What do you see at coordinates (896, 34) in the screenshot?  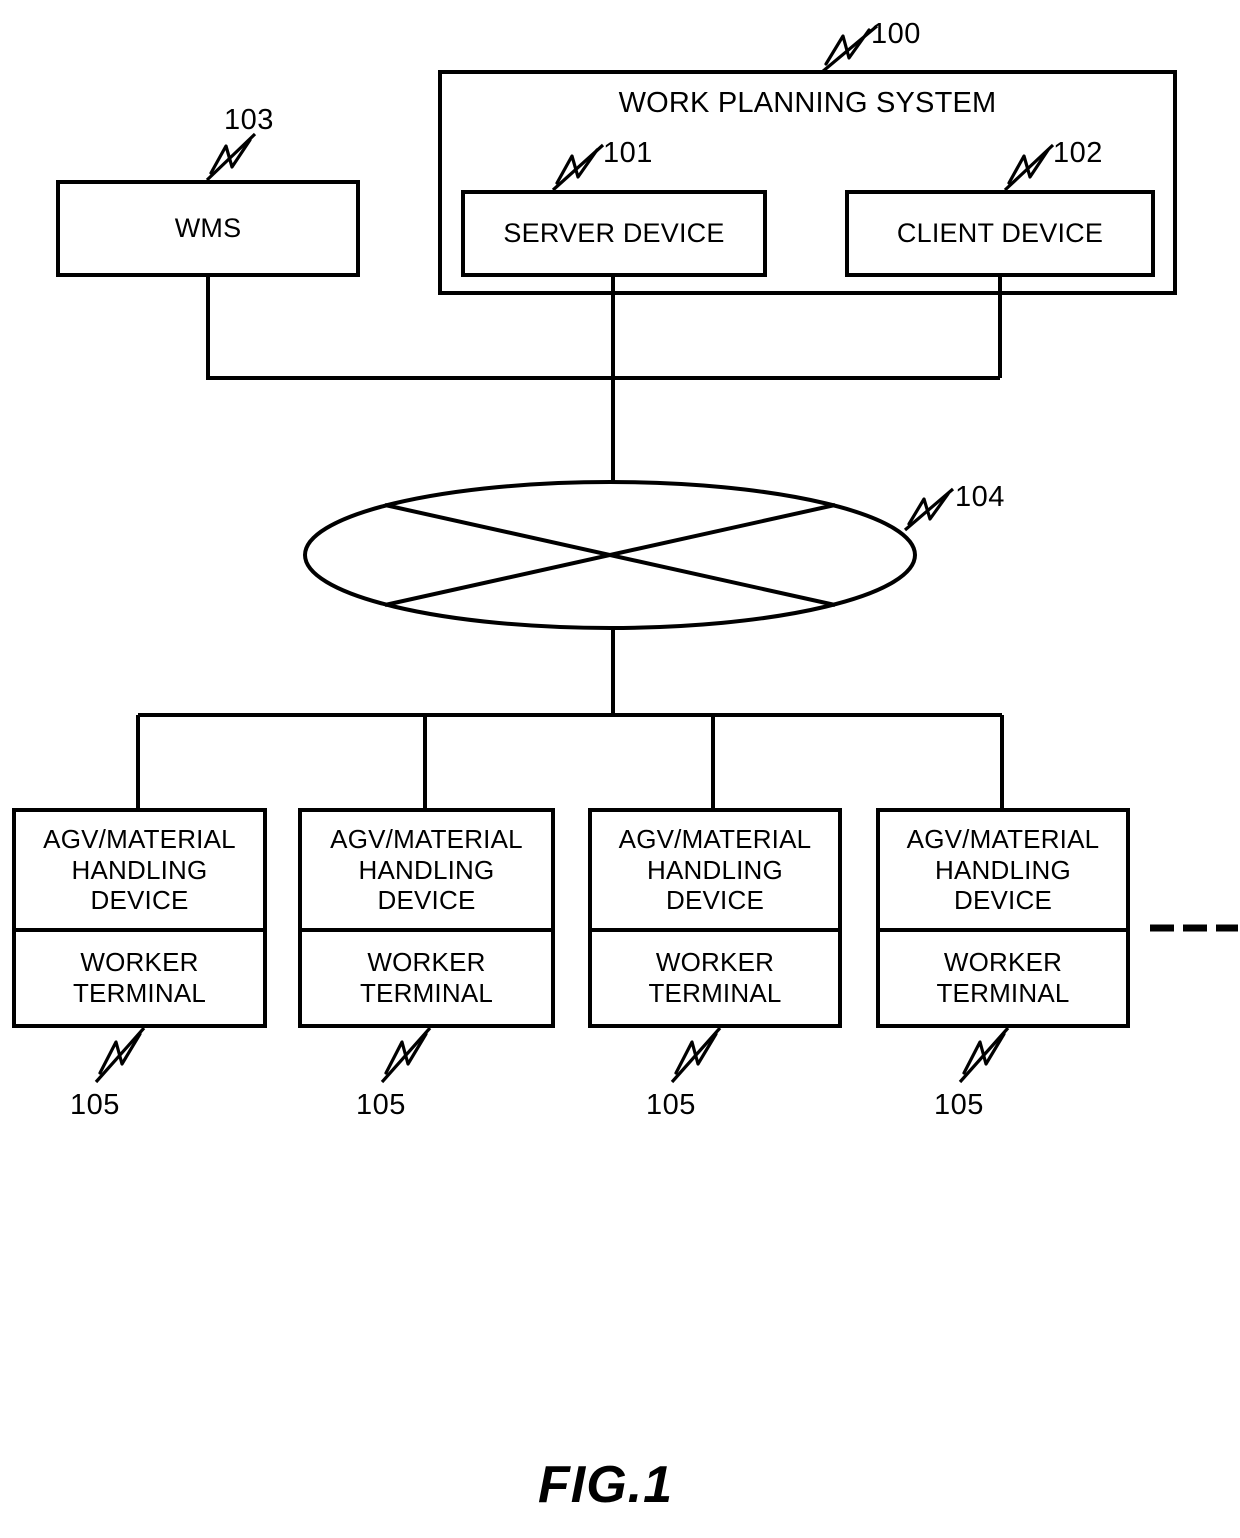 I see `ref-numeral-100: 100` at bounding box center [896, 34].